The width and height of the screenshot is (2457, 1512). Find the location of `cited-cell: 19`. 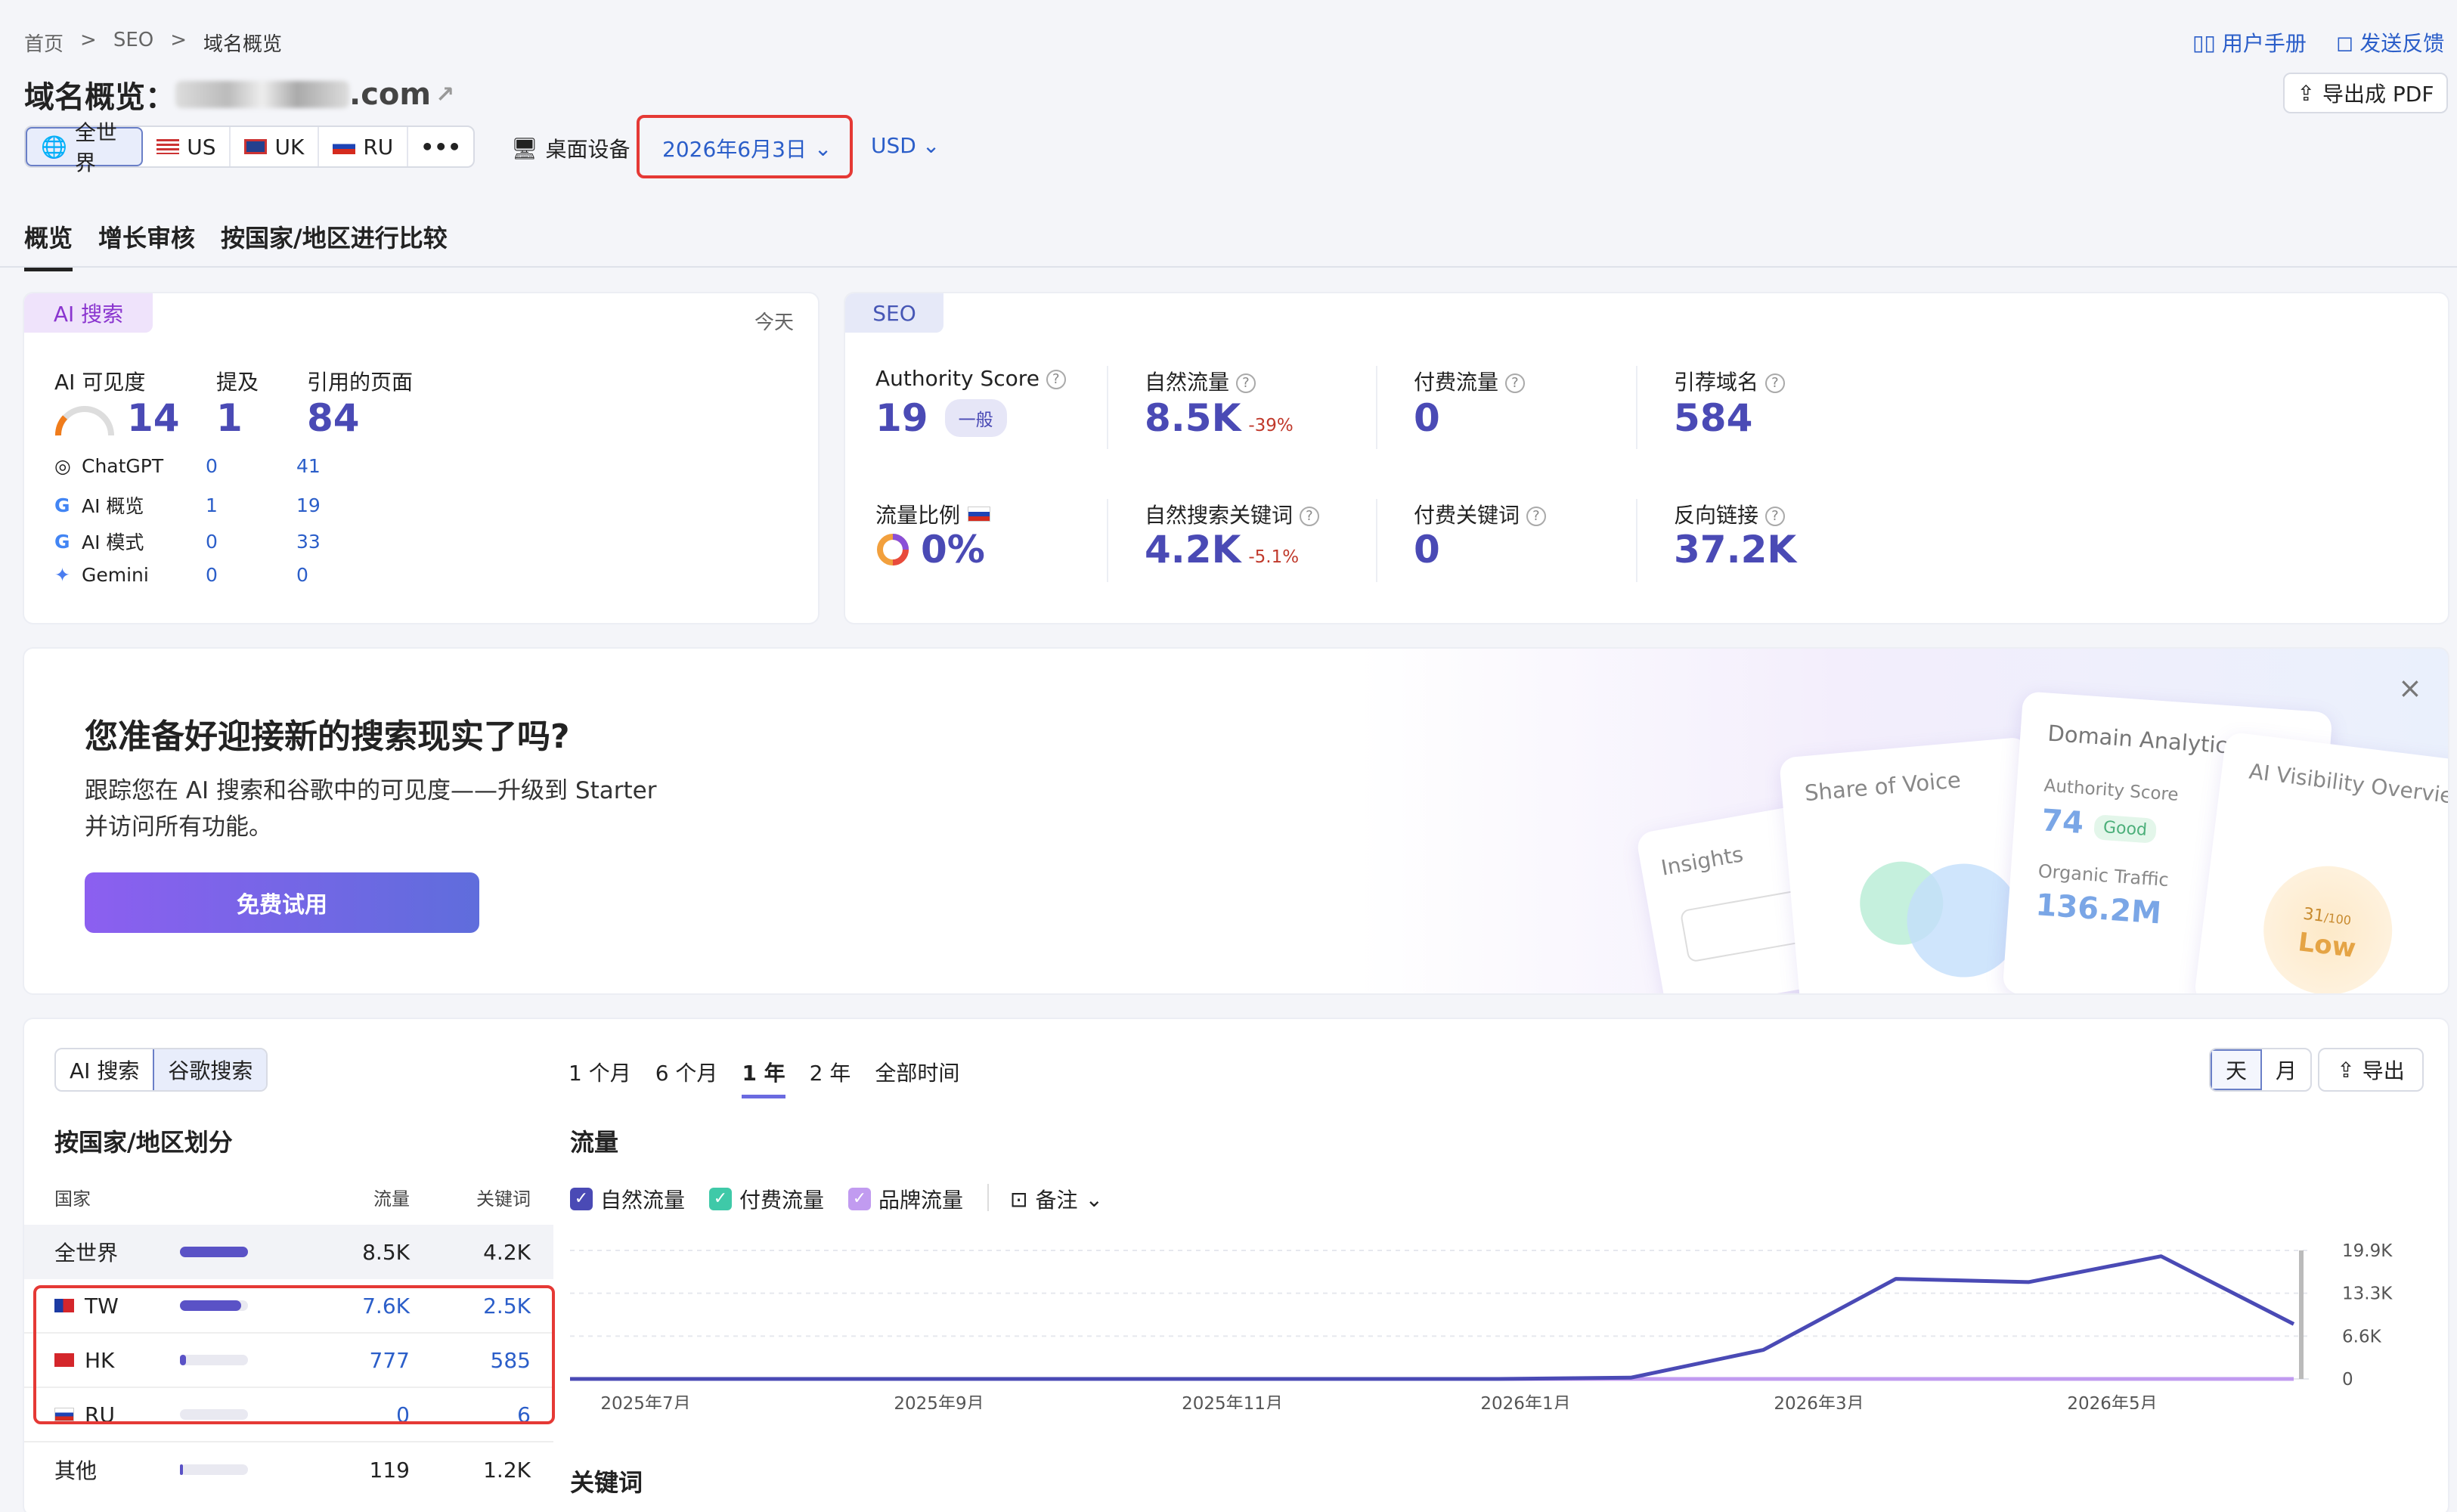

cited-cell: 19 is located at coordinates (308, 505).